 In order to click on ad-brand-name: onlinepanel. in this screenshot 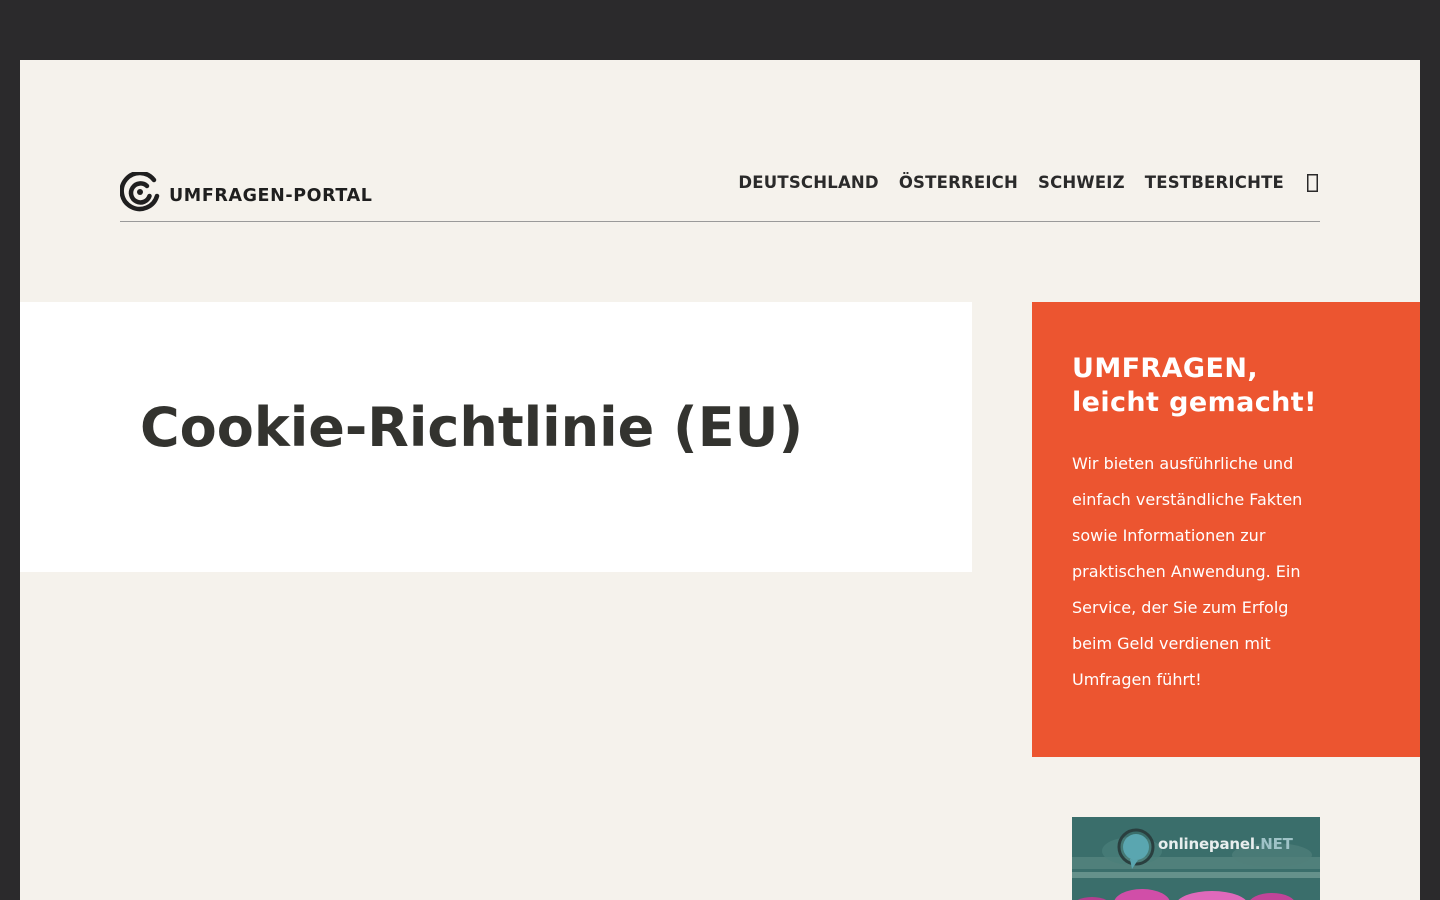, I will do `click(1209, 844)`.